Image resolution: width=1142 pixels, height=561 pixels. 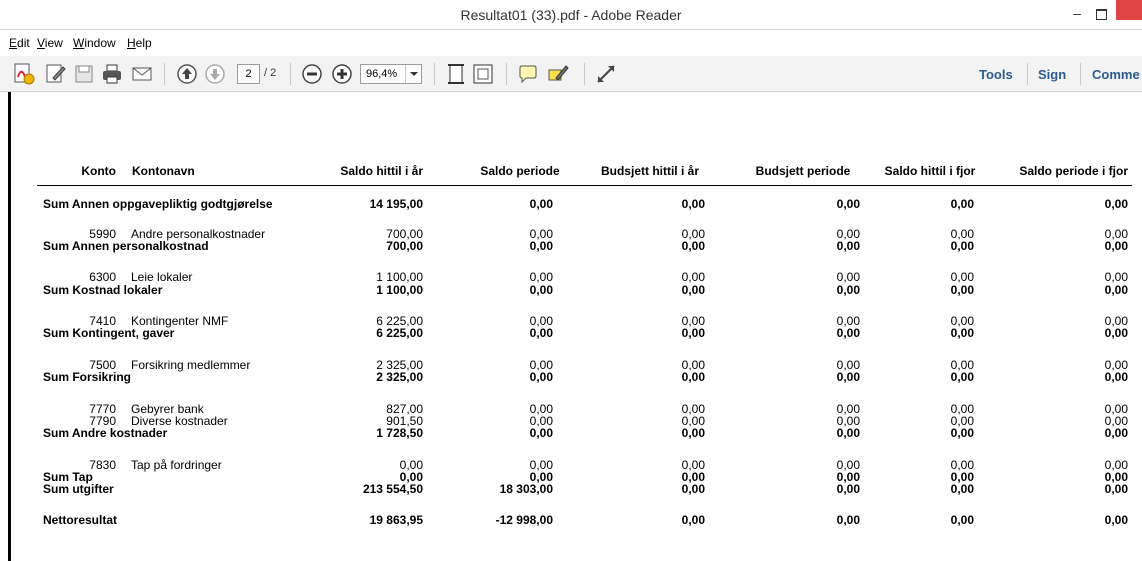 I want to click on comment-button: Comme, so click(x=1116, y=74).